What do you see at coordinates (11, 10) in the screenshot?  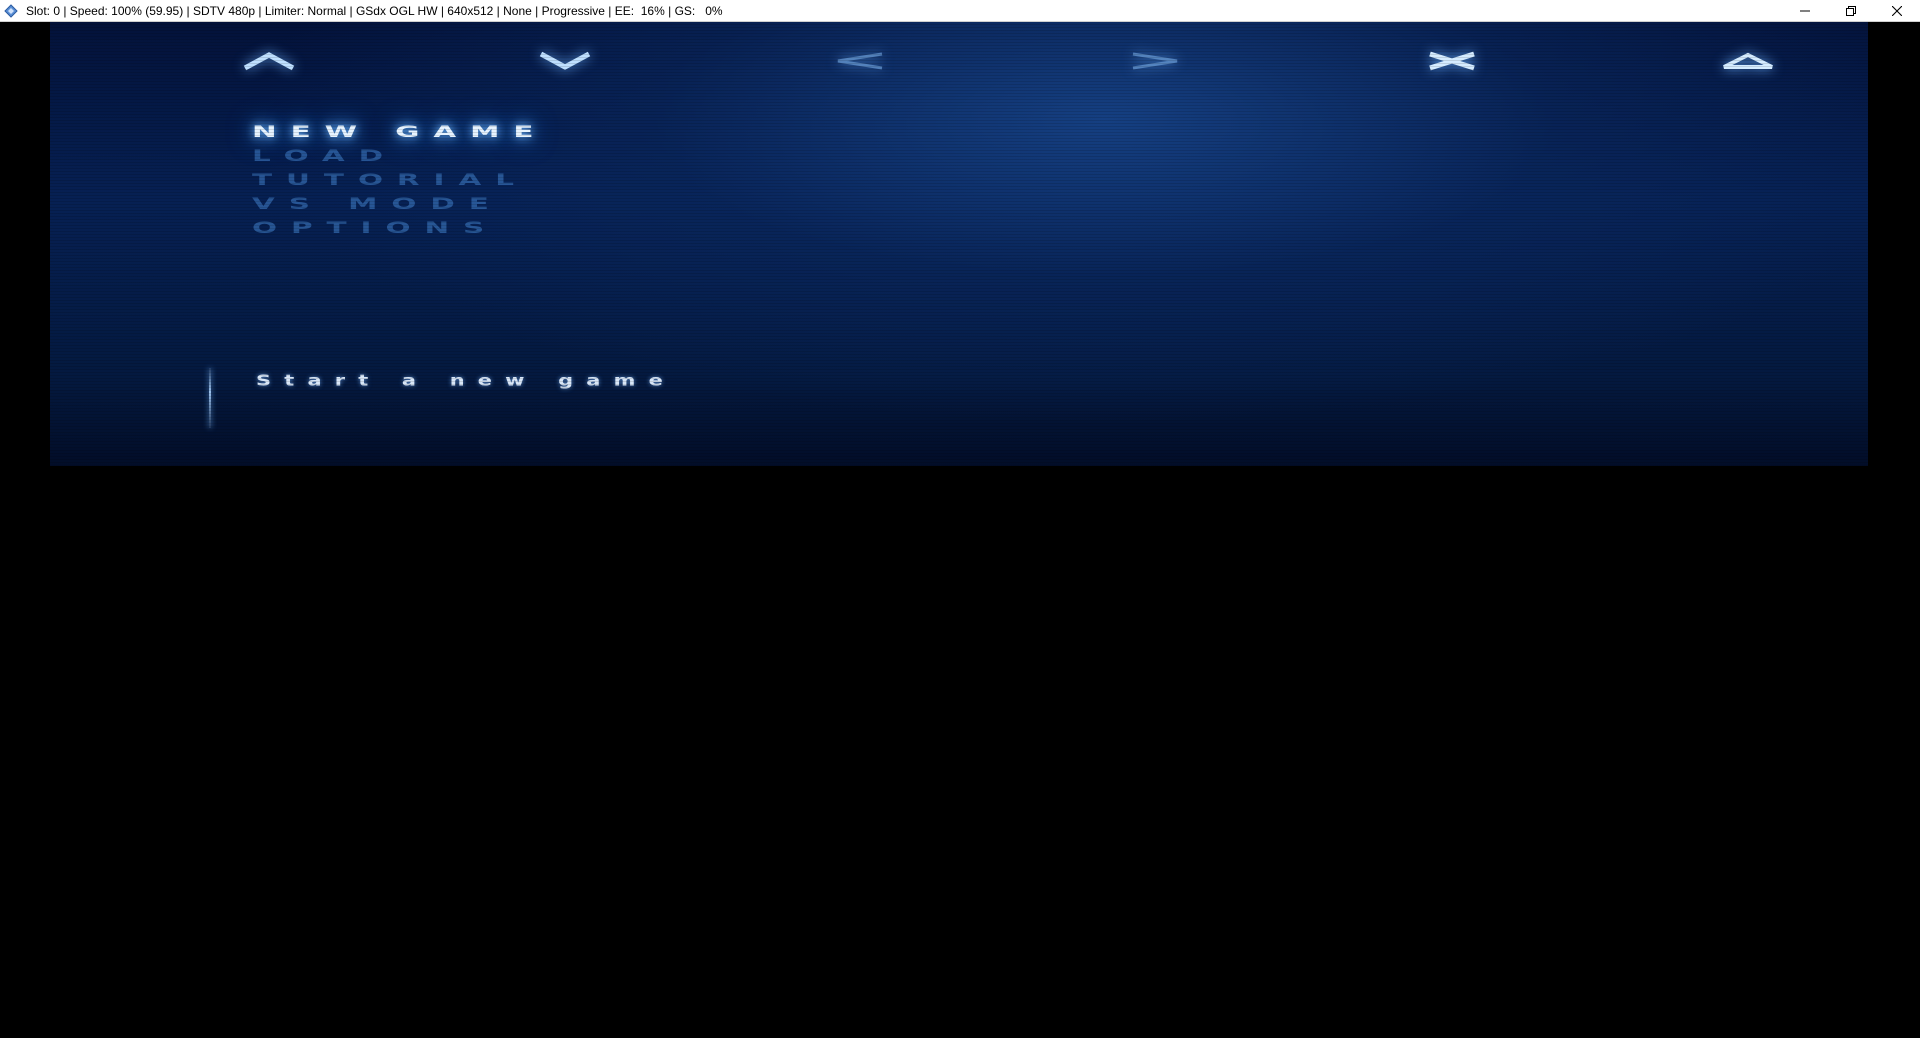 I see `pcsx2-icon` at bounding box center [11, 10].